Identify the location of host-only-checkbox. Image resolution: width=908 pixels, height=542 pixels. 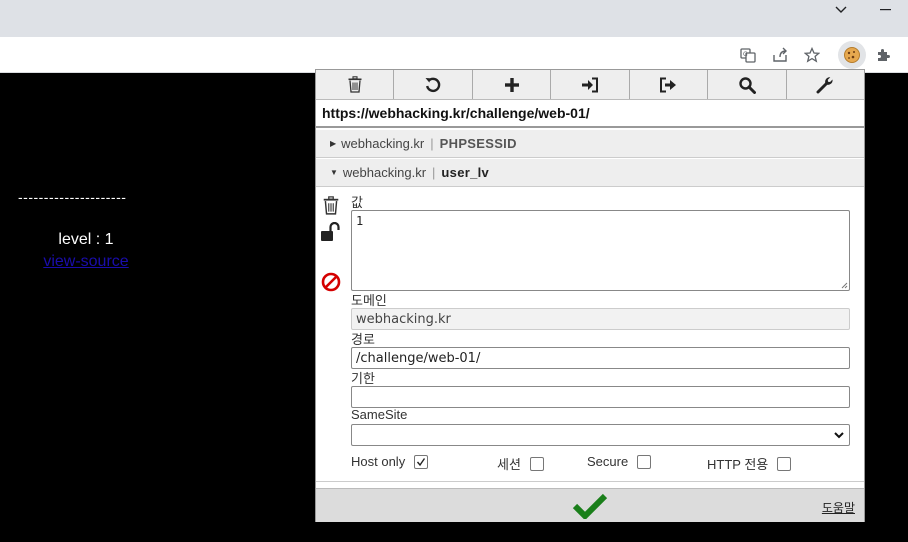
(421, 461).